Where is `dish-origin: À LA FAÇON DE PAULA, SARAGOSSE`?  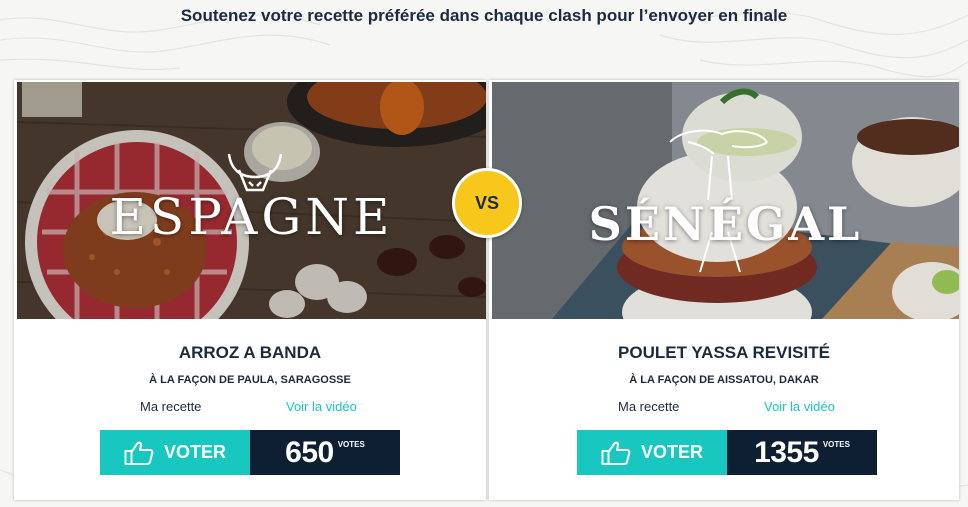
dish-origin: À LA FAÇON DE PAULA, SARAGOSSE is located at coordinates (250, 380).